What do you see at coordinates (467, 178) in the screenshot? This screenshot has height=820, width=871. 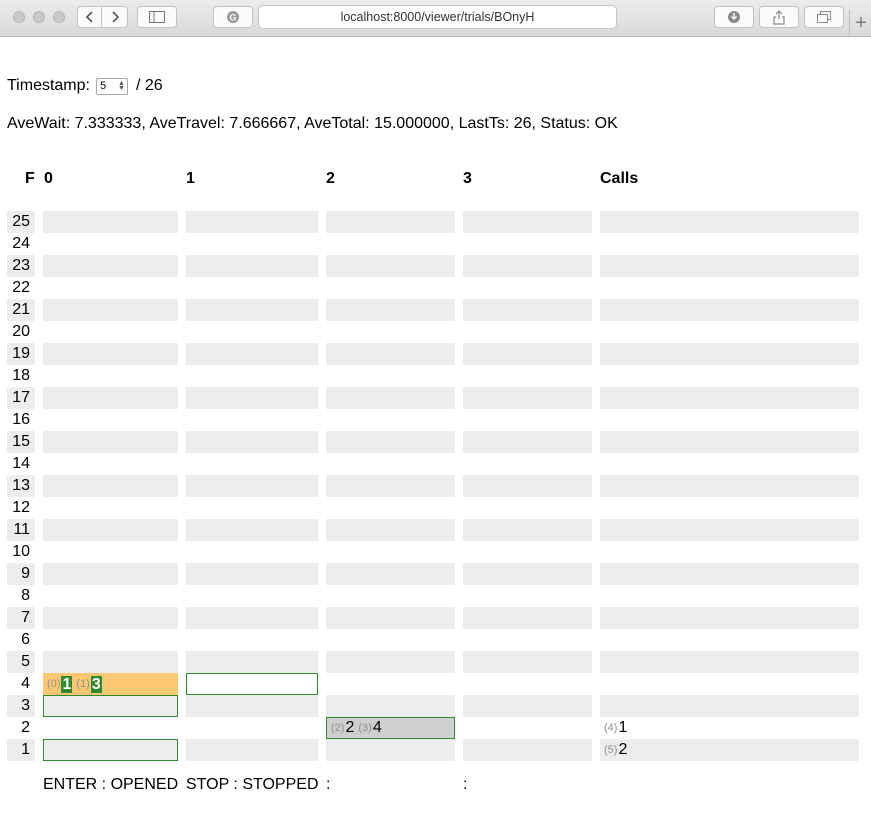 I see `elevator-3-header: 3` at bounding box center [467, 178].